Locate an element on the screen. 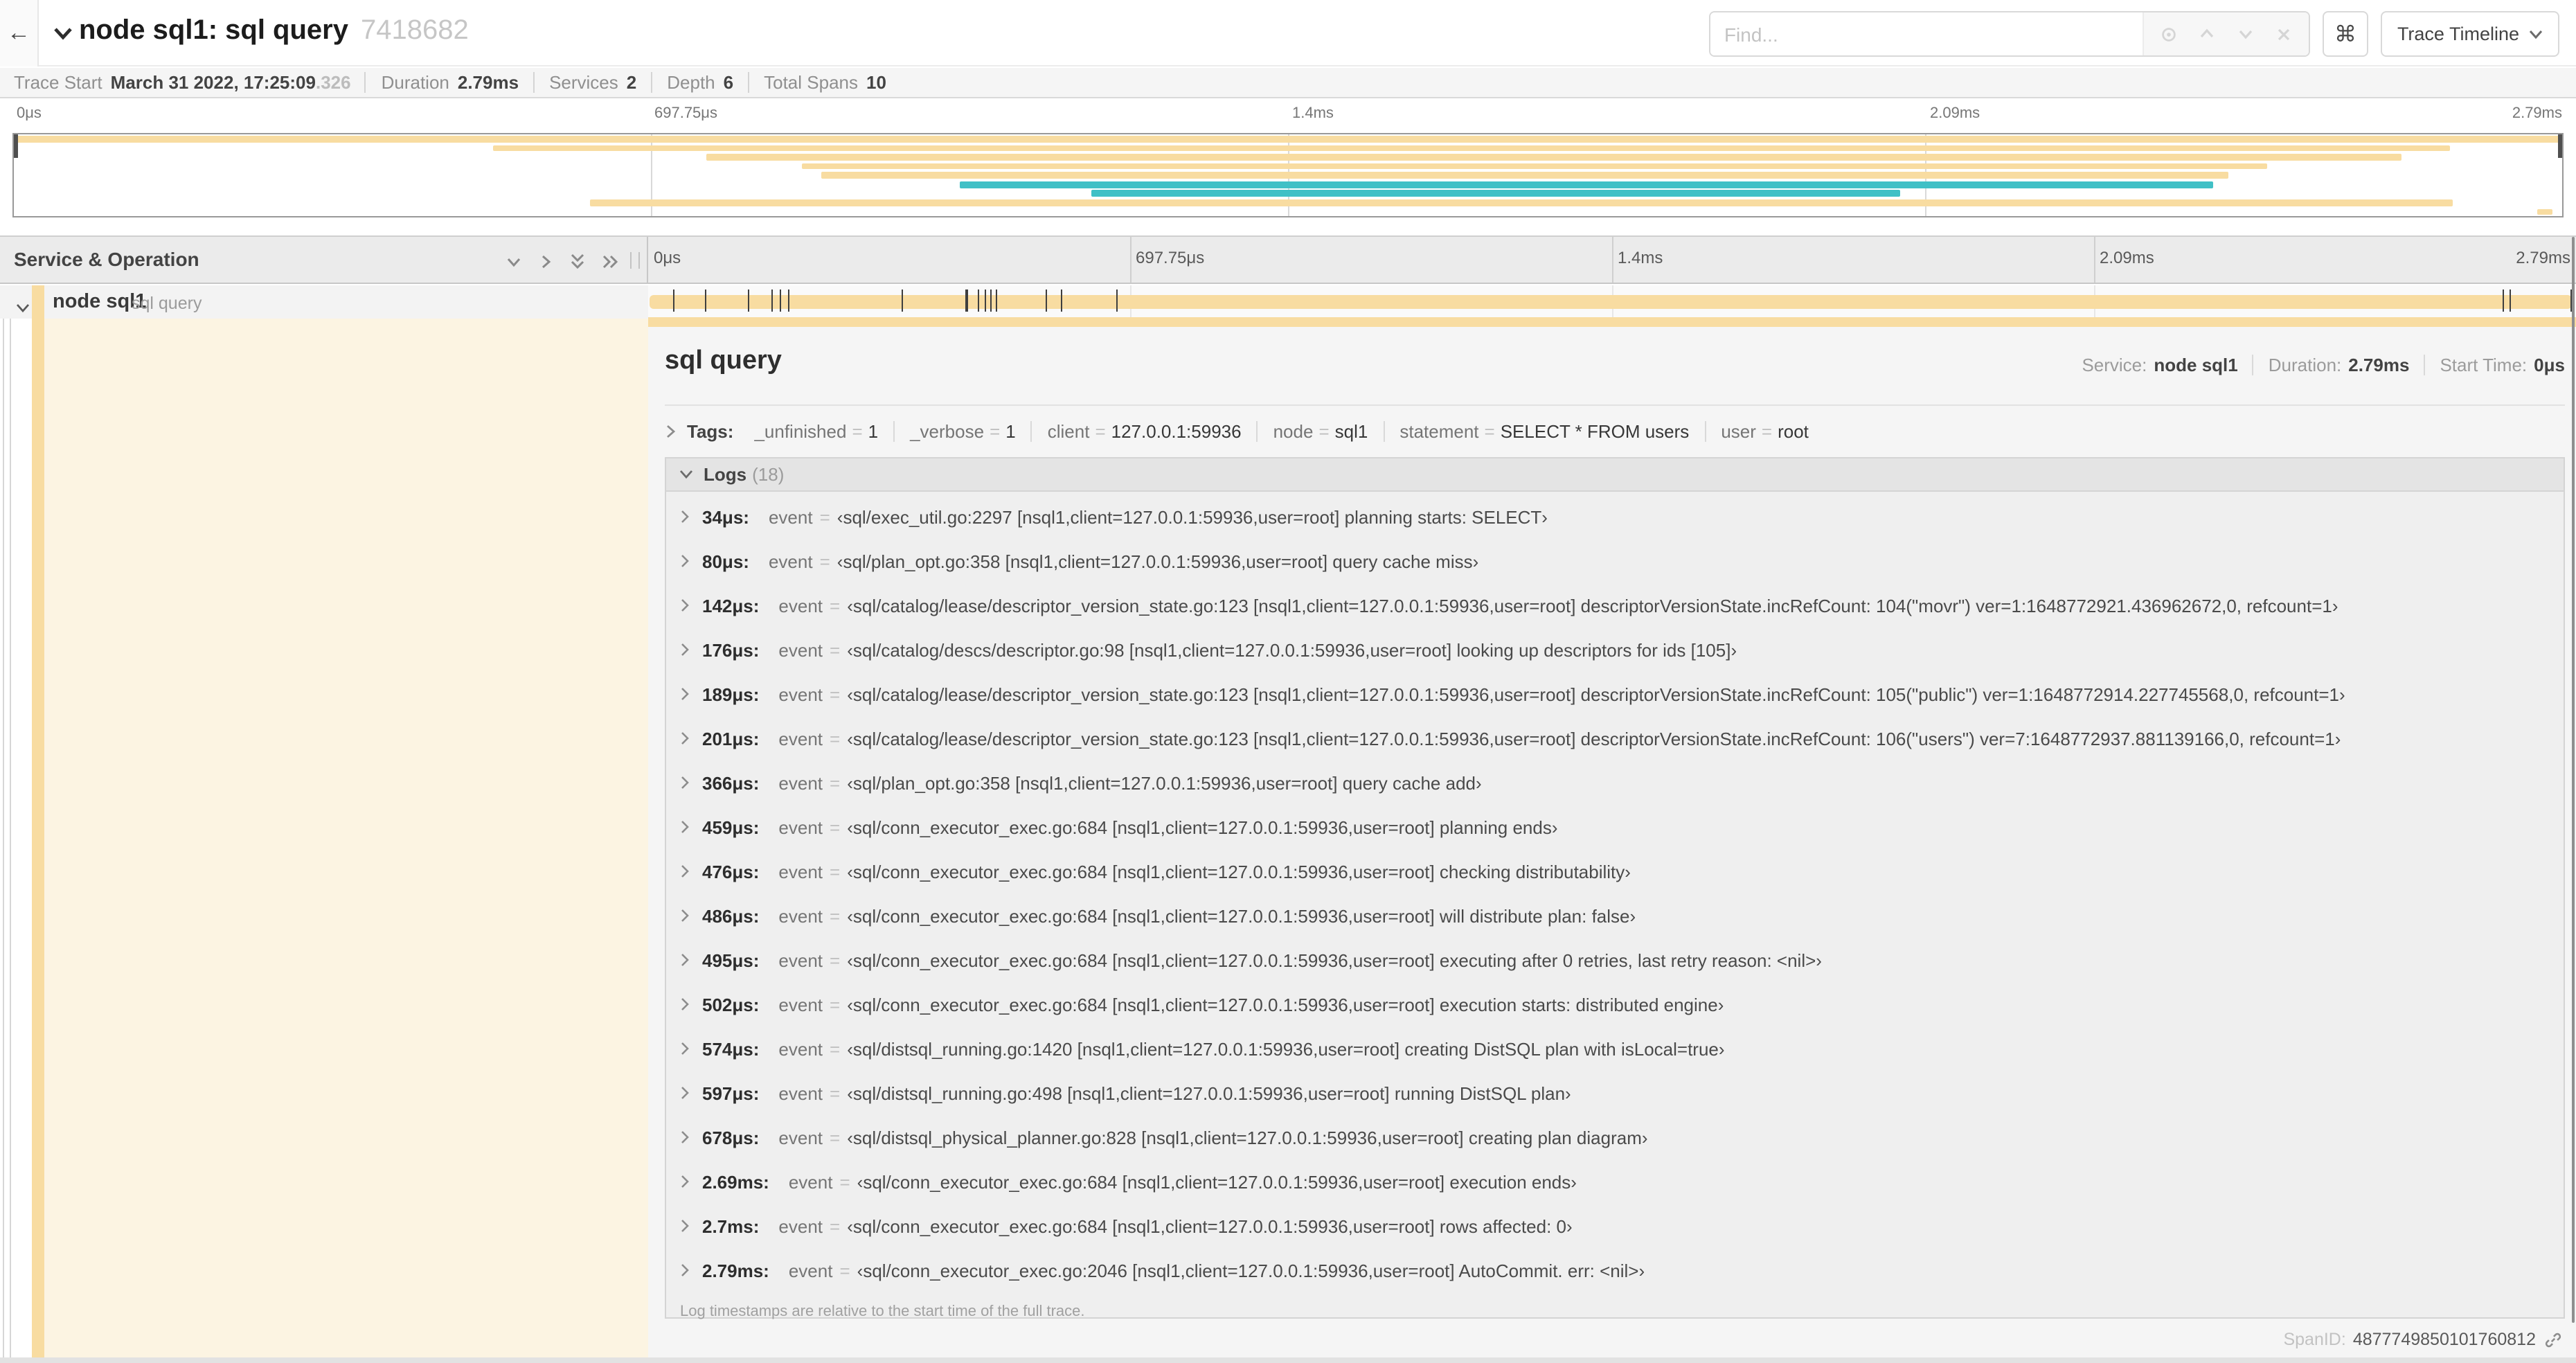 This screenshot has height=1363, width=2576. page-title: node sql1: sql query 7418682 is located at coordinates (274, 31).